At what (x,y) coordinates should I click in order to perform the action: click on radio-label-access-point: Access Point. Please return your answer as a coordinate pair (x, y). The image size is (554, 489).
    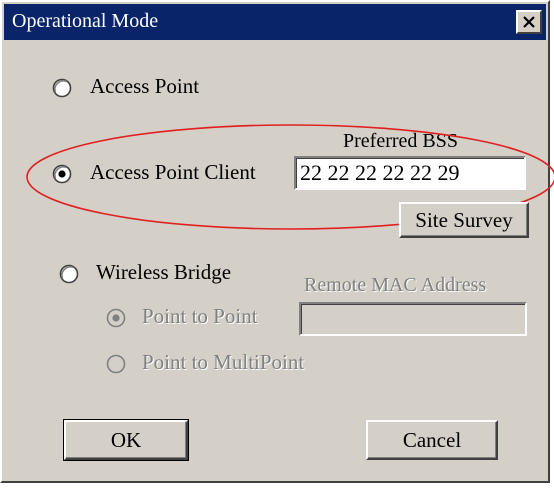
    Looking at the image, I should click on (144, 86).